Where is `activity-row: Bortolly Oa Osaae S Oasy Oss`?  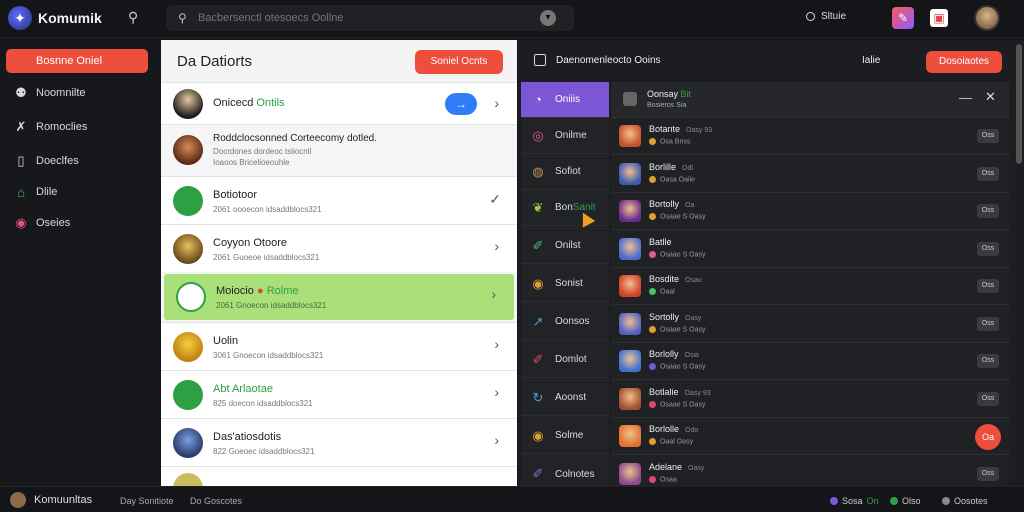 activity-row: Bortolly Oa Osaae S Oasy Oss is located at coordinates (810, 211).